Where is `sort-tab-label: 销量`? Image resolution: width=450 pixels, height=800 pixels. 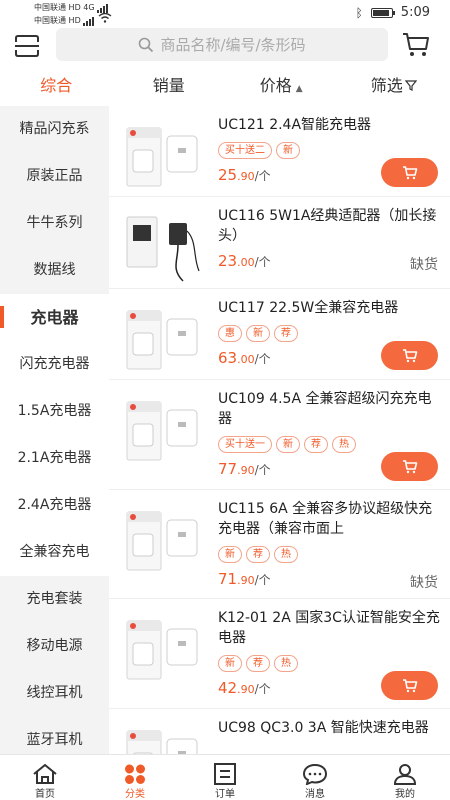 sort-tab-label: 销量 is located at coordinates (168, 85).